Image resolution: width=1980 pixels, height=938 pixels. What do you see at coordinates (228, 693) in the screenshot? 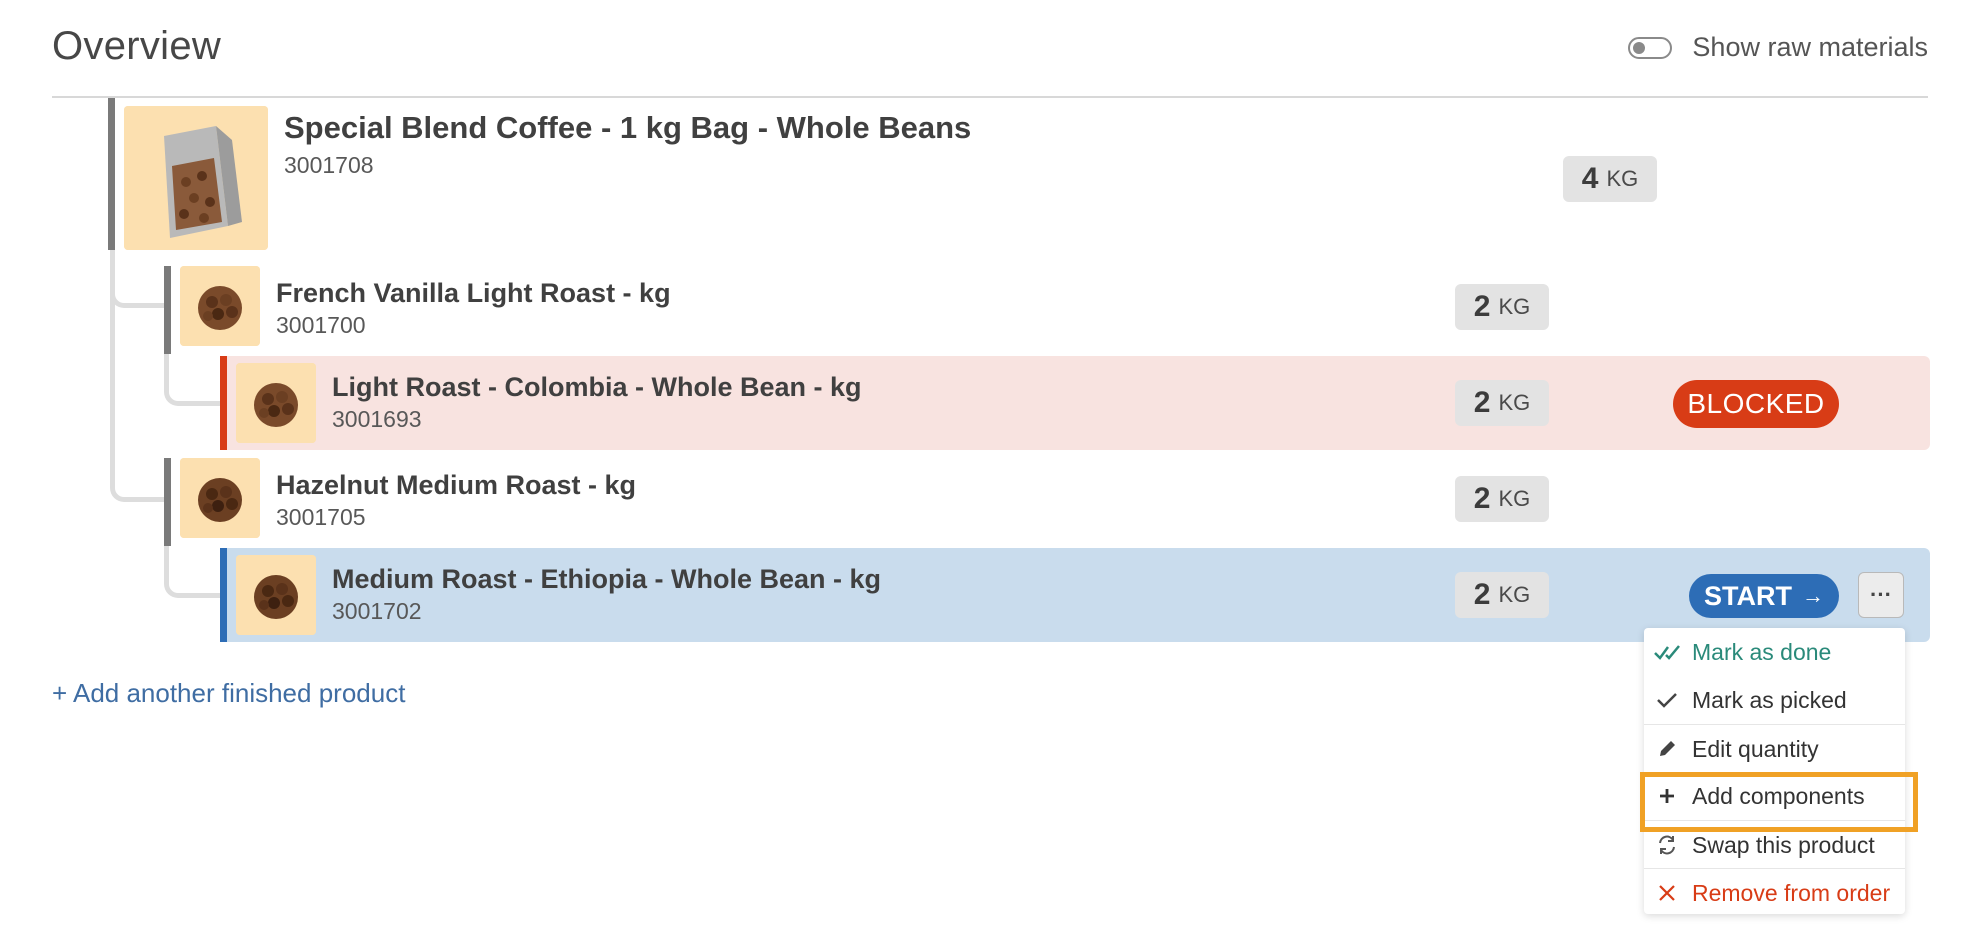
I see `add-finished-product-link: + Add another finished product` at bounding box center [228, 693].